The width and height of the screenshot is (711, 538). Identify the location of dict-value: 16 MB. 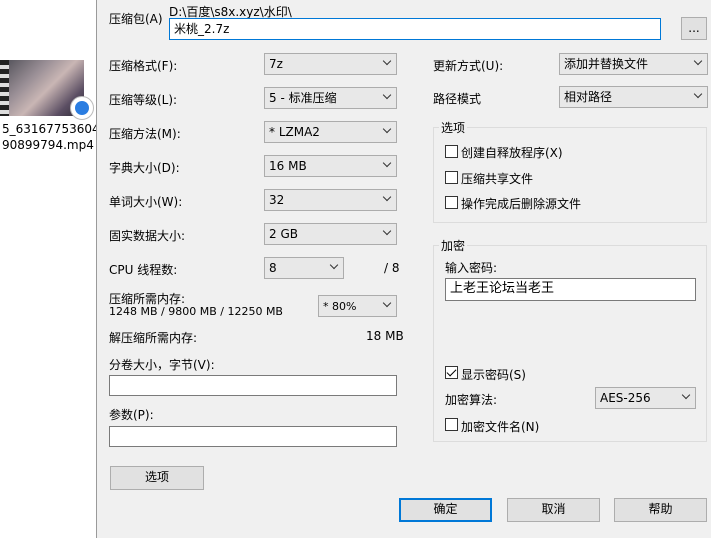
(288, 166).